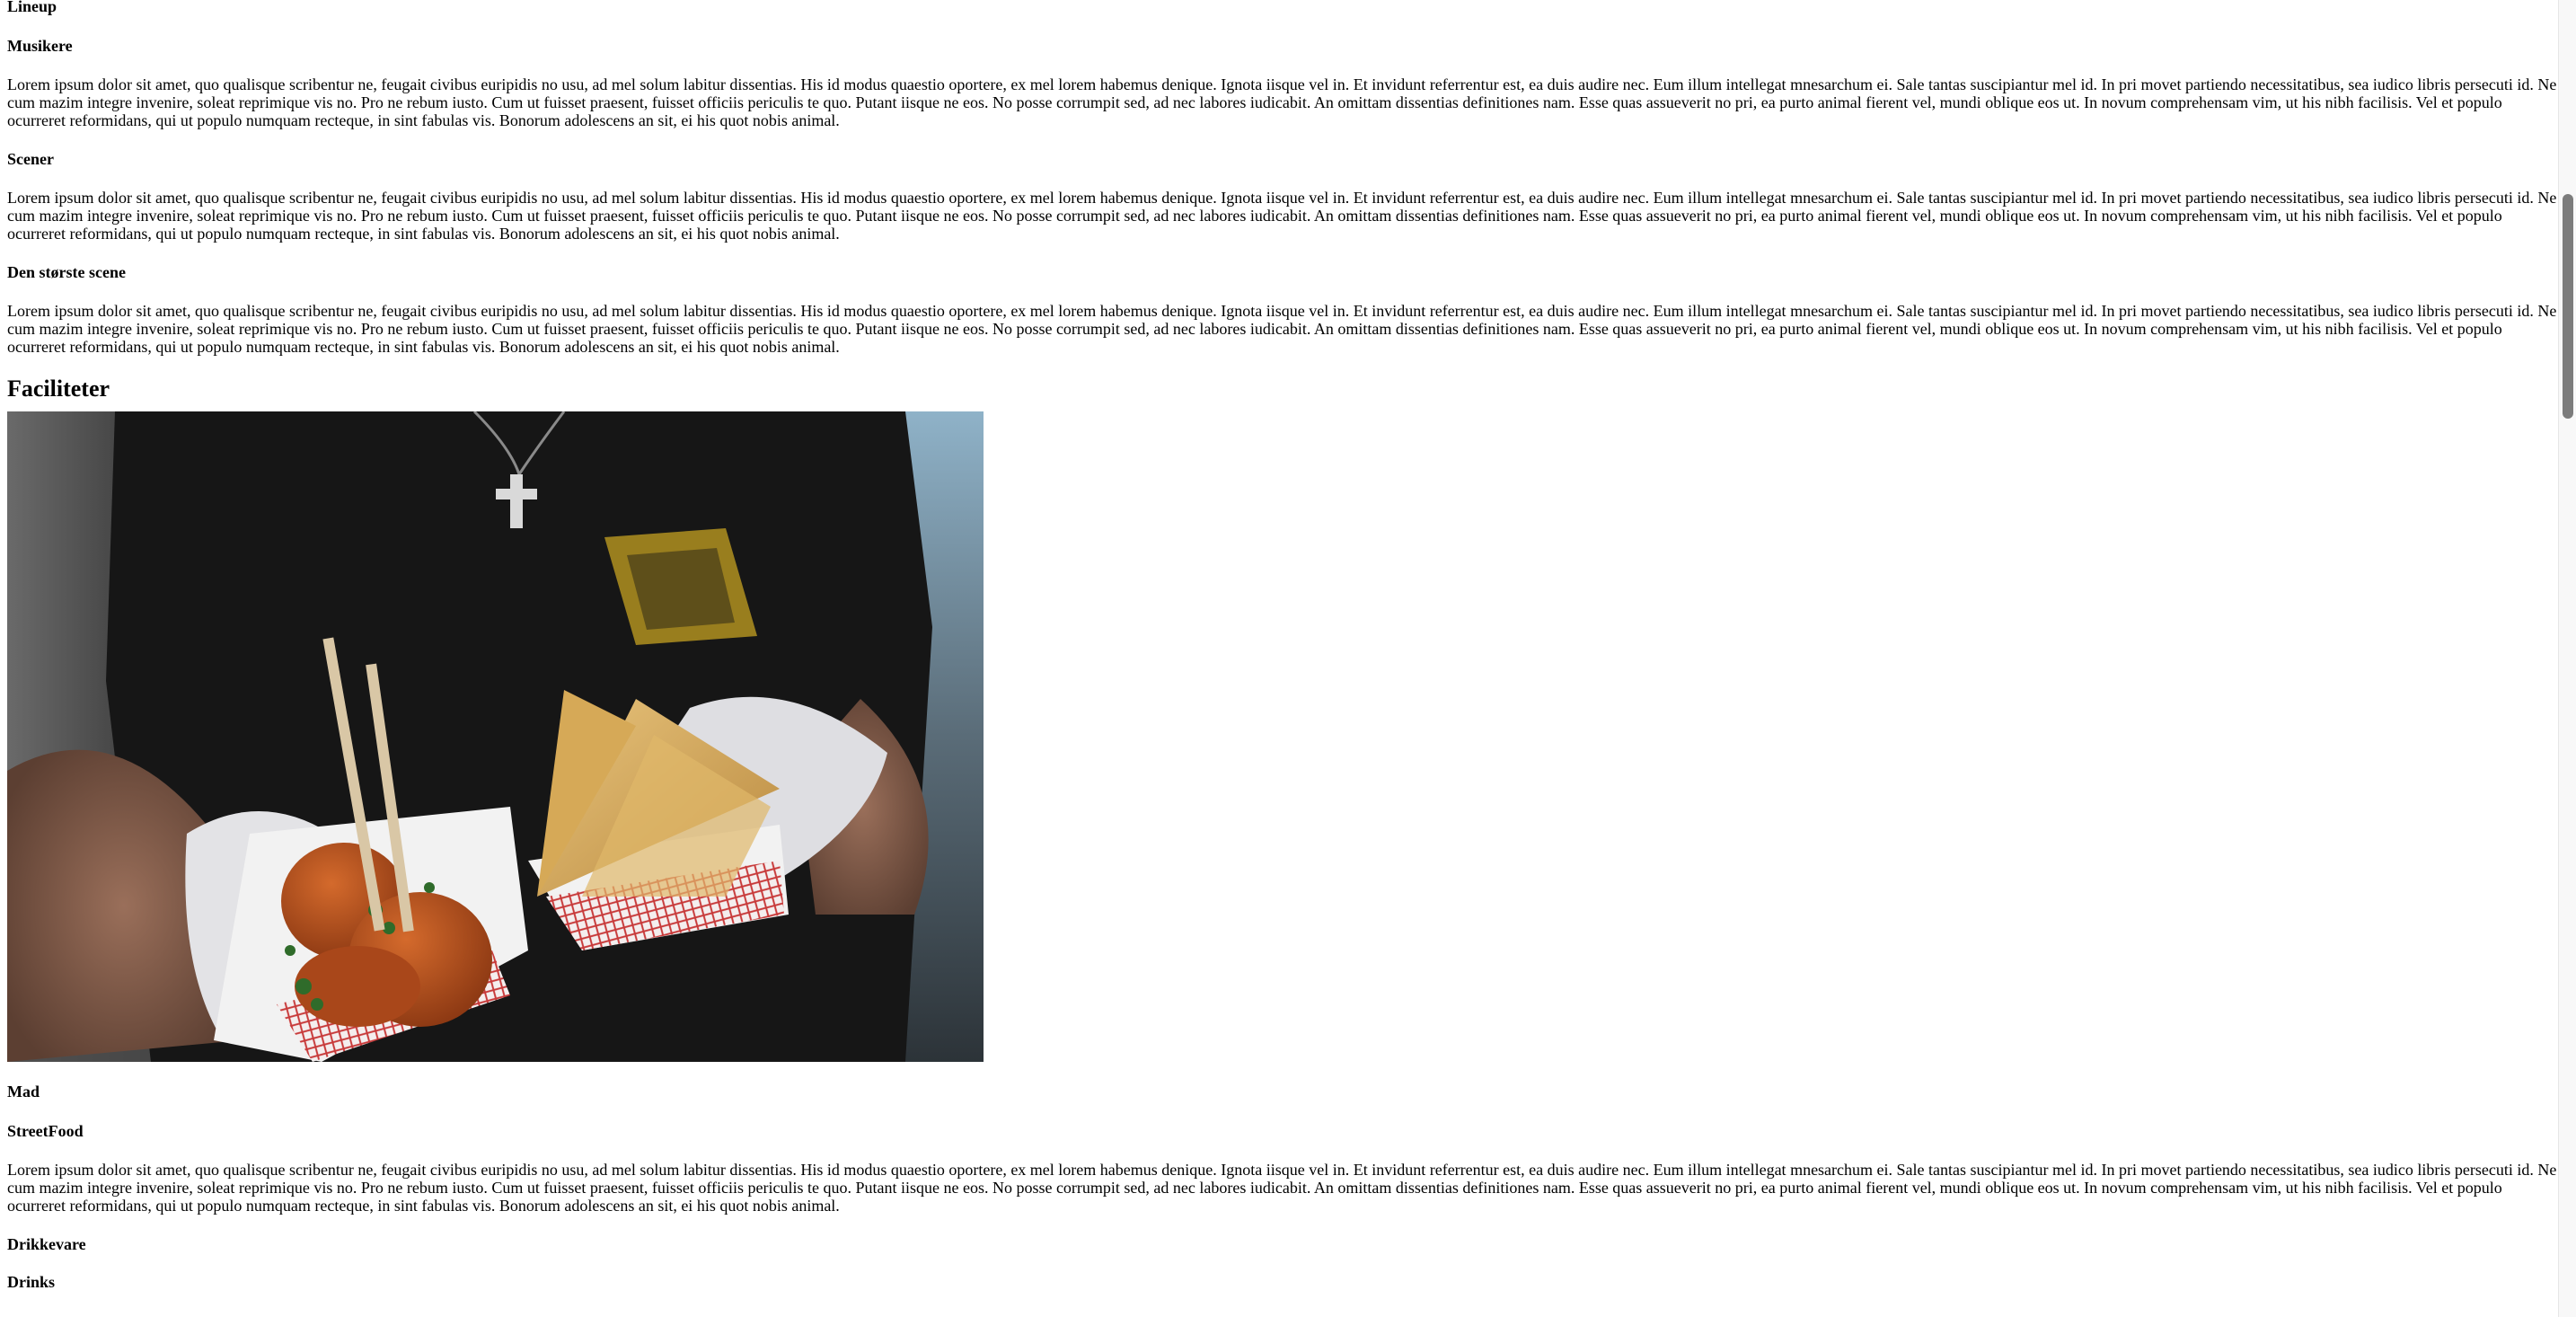 This screenshot has width=2576, height=1317. I want to click on mad-heading: Mad, so click(23, 1091).